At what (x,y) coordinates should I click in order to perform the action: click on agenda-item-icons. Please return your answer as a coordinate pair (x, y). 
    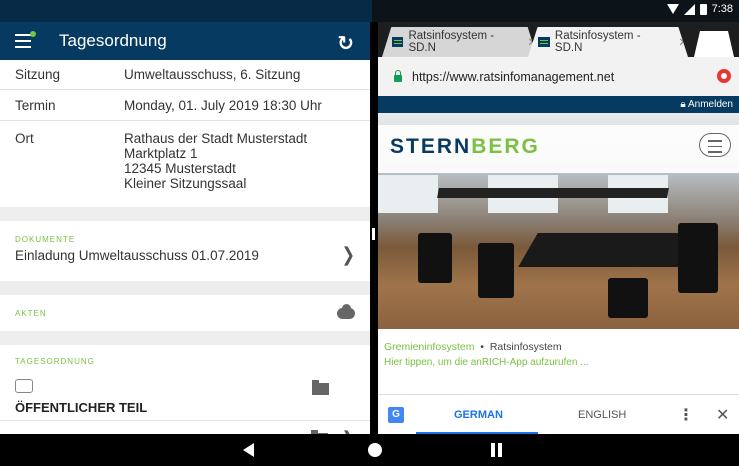
    Looking at the image, I should click on (185, 388).